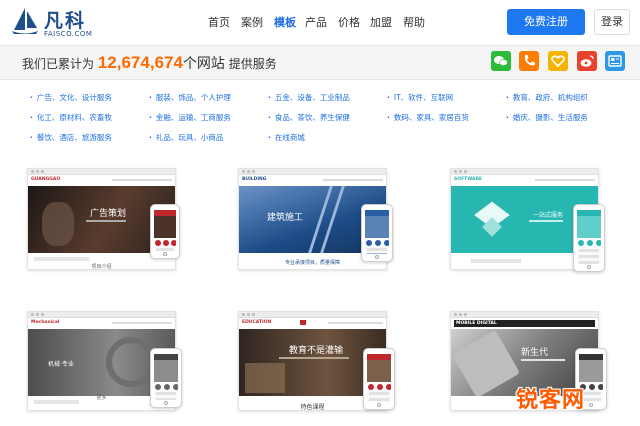 The height and width of the screenshot is (426, 640). Describe the element at coordinates (71, 137) in the screenshot. I see `category-link: 餐饮、酒店、旅游服务` at that location.